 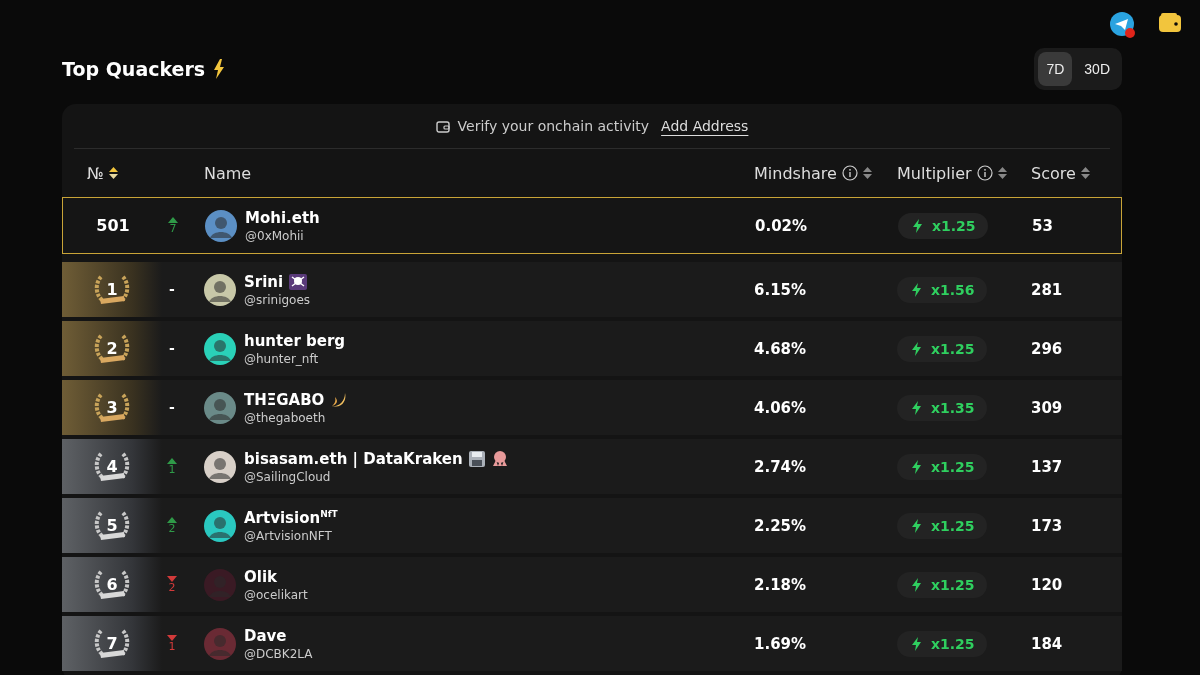 What do you see at coordinates (285, 417) in the screenshot?
I see `user-handle: @thegaboeth` at bounding box center [285, 417].